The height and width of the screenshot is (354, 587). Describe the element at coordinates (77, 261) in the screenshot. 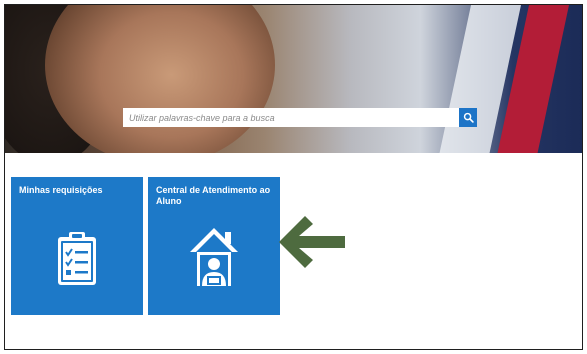

I see `clipboard-checklist-icon` at that location.